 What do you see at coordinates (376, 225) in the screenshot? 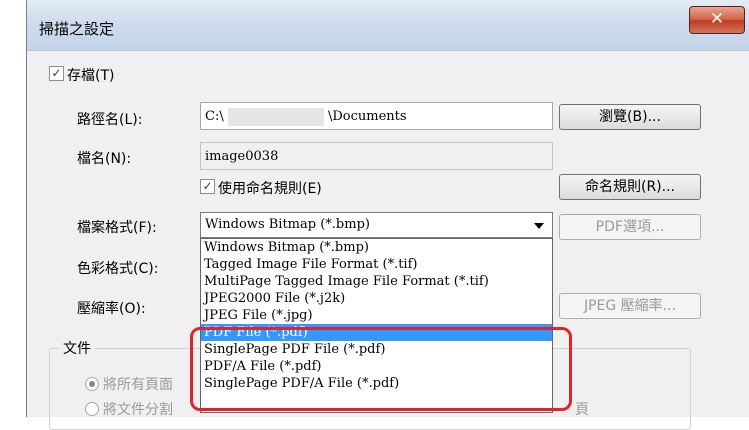
I see `file-format-select: Windows Bitmap (*.bmp)` at bounding box center [376, 225].